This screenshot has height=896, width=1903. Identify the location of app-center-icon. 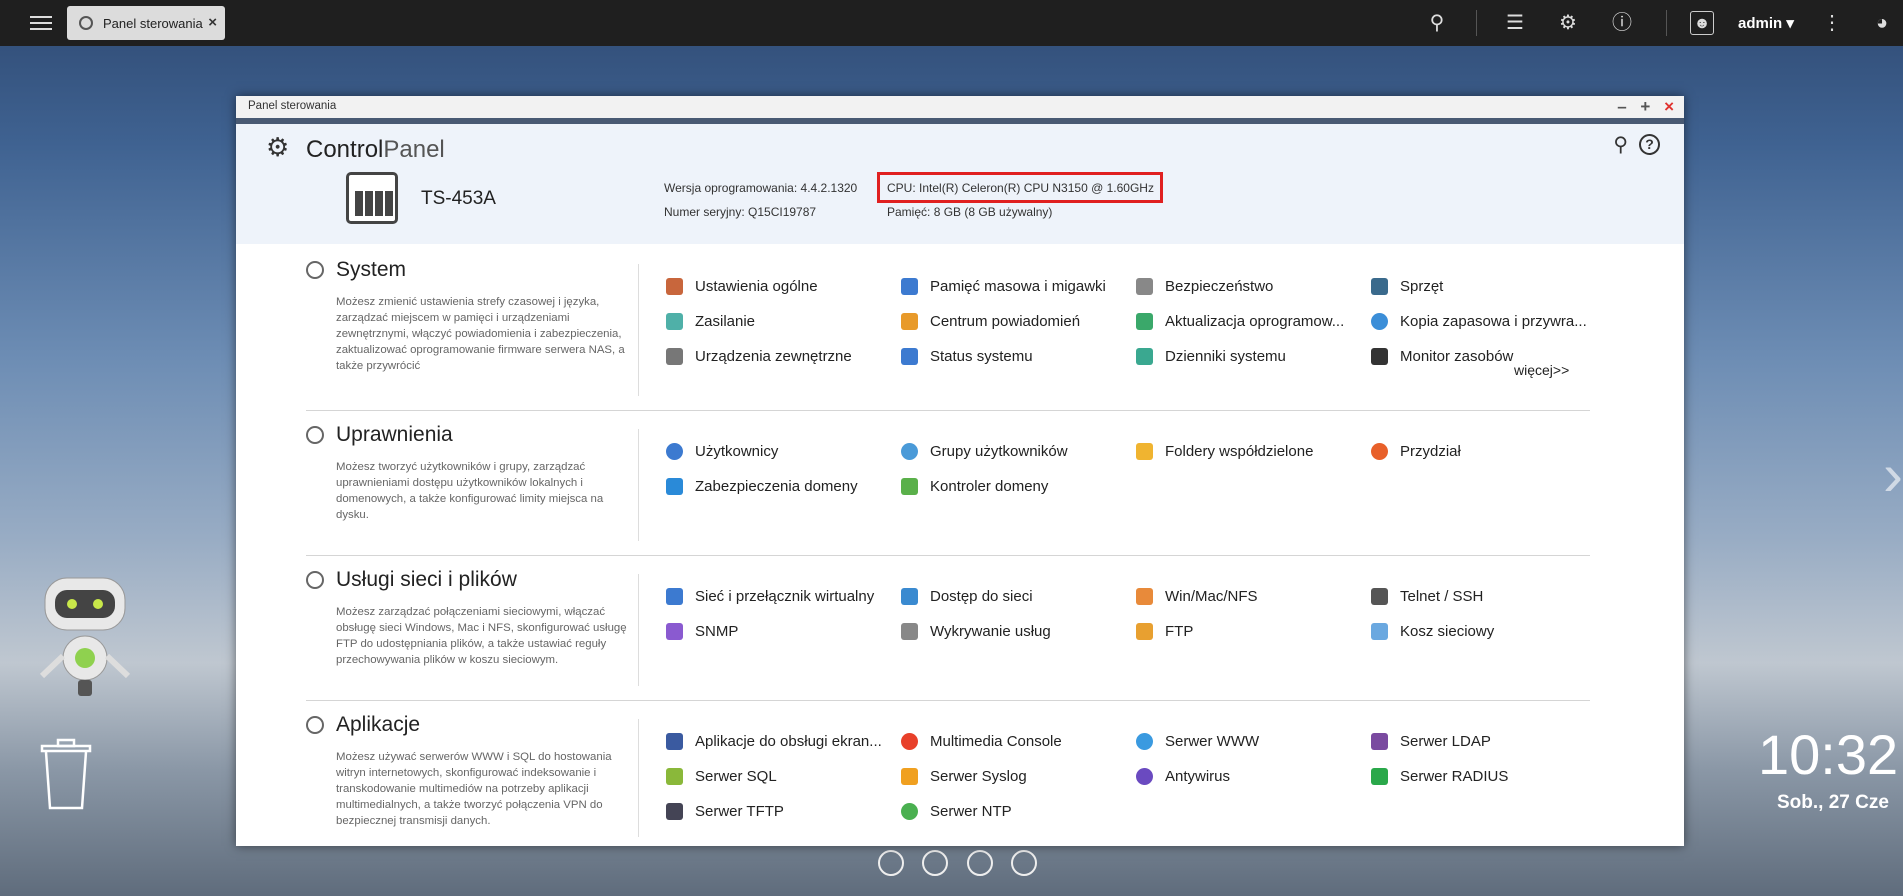
(979, 863).